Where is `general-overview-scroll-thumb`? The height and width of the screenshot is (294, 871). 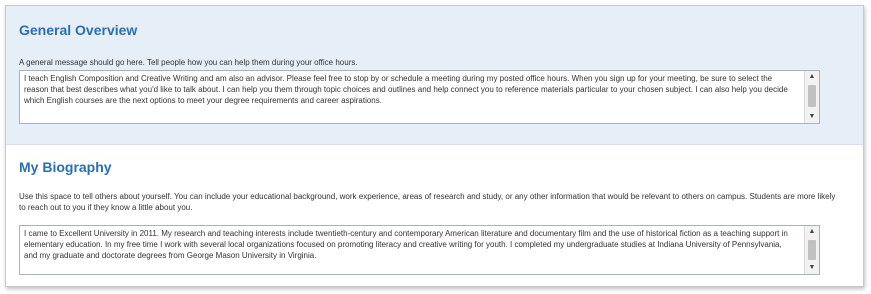 general-overview-scroll-thumb is located at coordinates (812, 96).